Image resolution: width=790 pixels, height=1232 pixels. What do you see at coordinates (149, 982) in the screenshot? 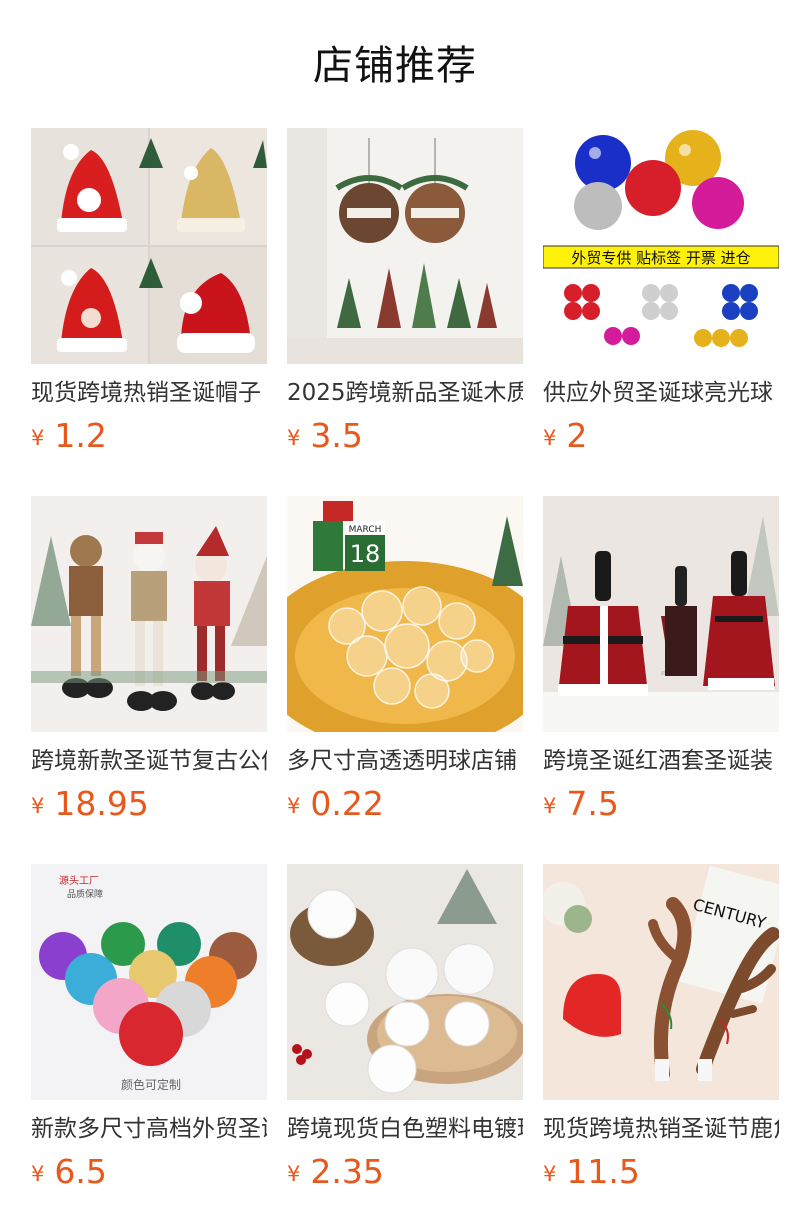
I see `matte-balls-image: 源头工厂 品质保障 颜色可定制` at bounding box center [149, 982].